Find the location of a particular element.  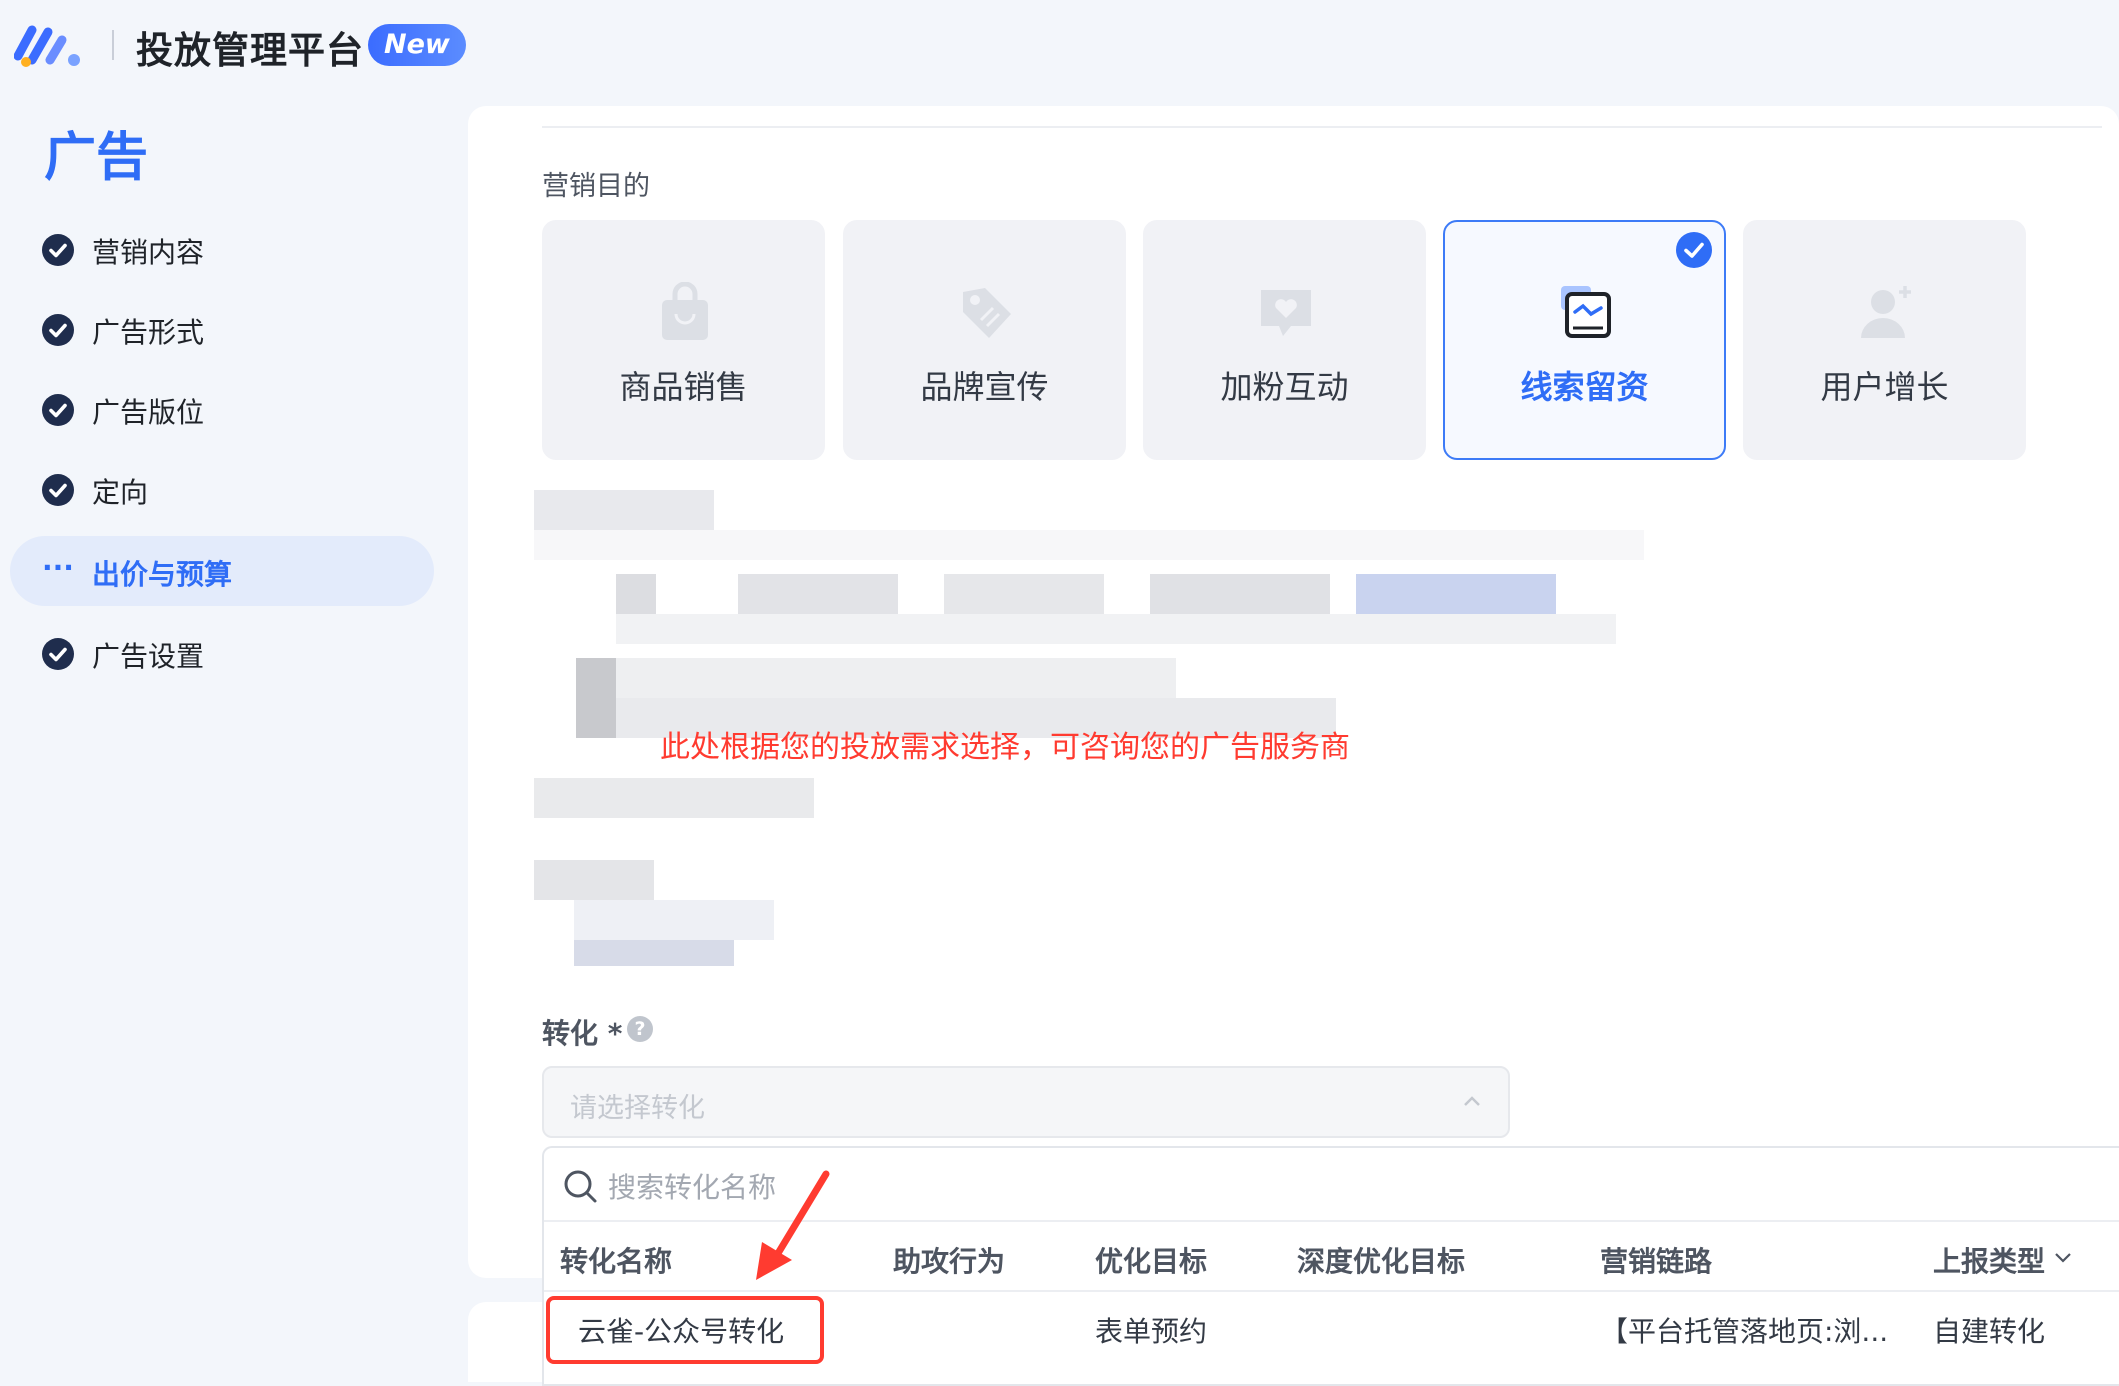

column-header-assist: 助攻行为 is located at coordinates (949, 1261).